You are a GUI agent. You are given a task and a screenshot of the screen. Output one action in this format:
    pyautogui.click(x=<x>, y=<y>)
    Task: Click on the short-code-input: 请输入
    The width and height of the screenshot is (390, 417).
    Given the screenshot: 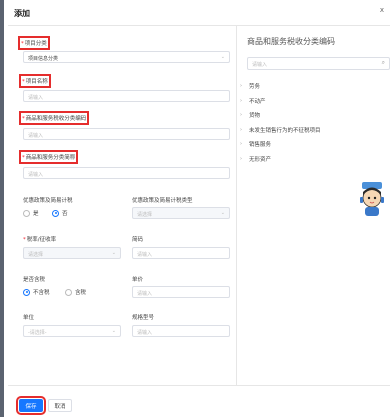 What is the action you would take?
    pyautogui.click(x=181, y=253)
    